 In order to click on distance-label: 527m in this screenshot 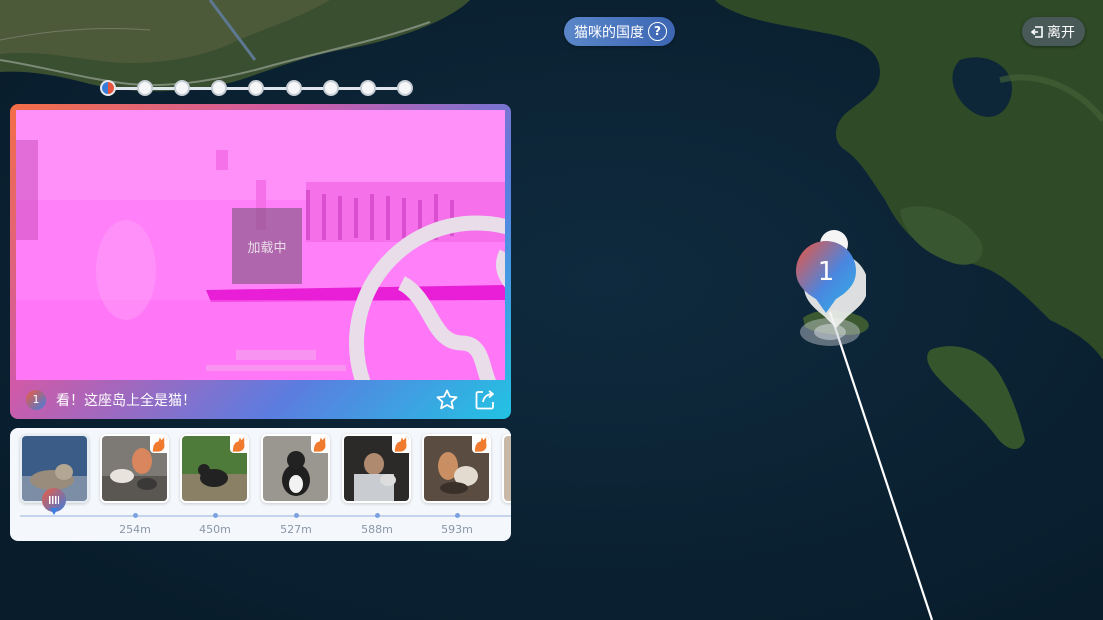, I will do `click(296, 529)`.